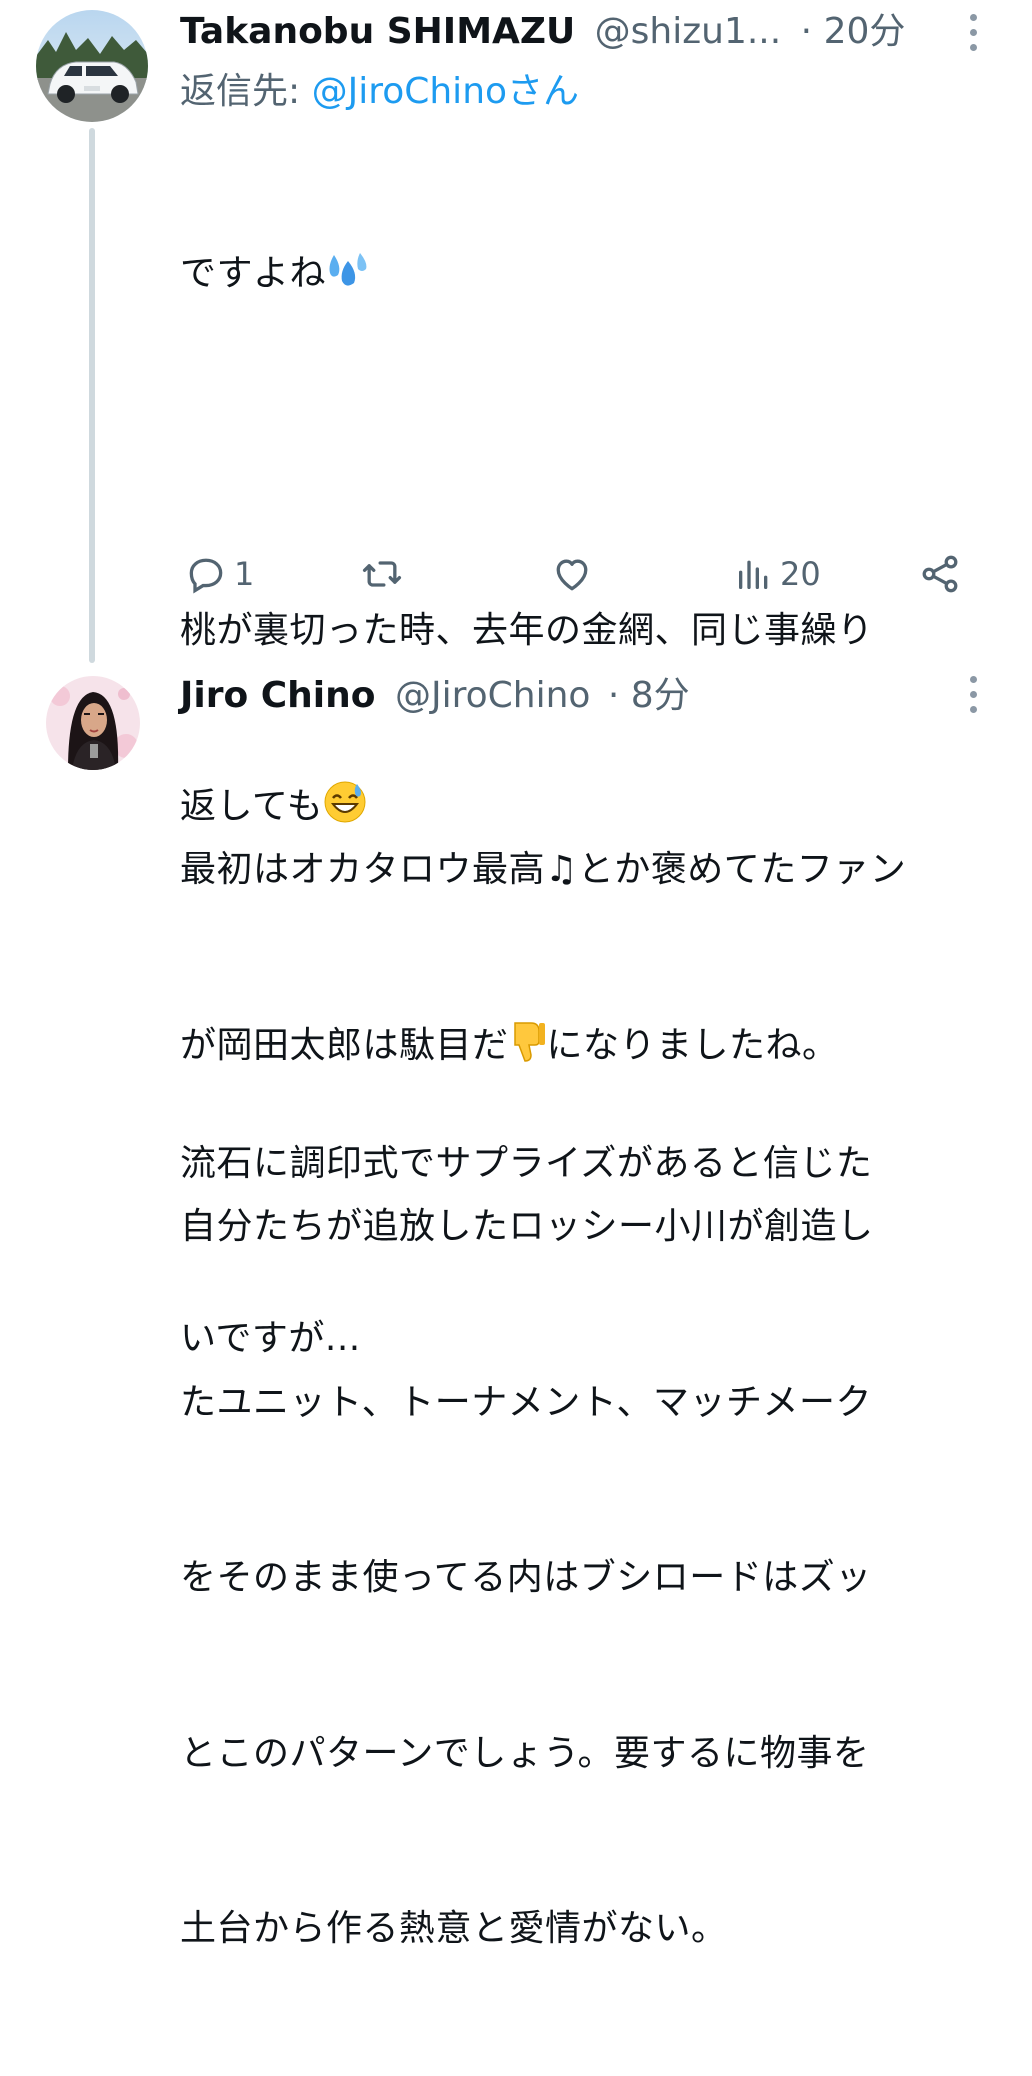 This screenshot has width=1032, height=2076. I want to click on share-button, so click(940, 574).